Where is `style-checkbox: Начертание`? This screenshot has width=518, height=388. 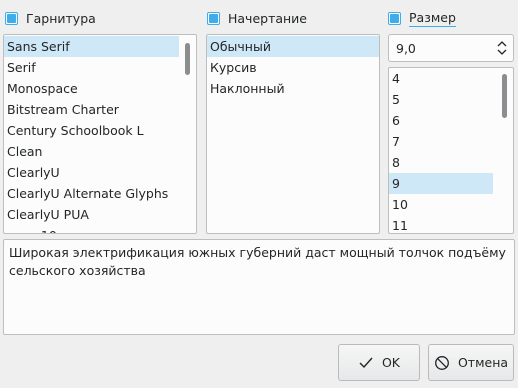 style-checkbox: Начертание is located at coordinates (257, 18).